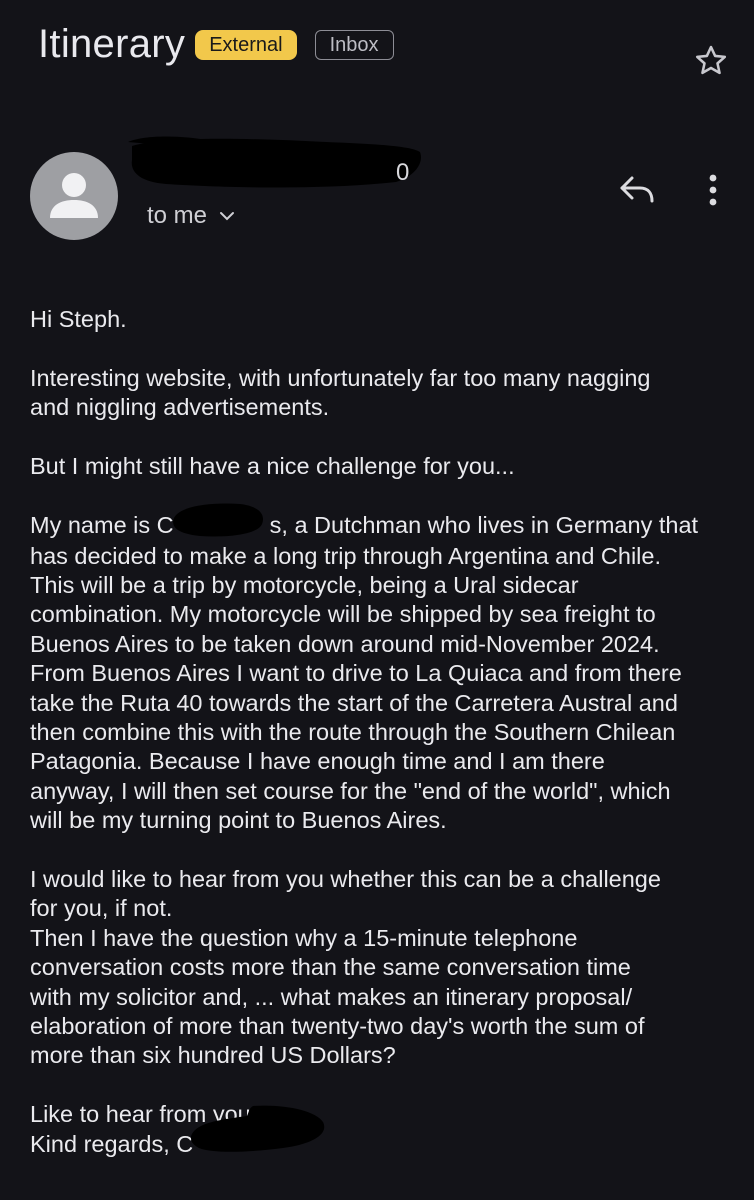 The image size is (754, 1200). I want to click on name-outro-text: s, a Dutchman who lives in Germany that, so click(484, 524).